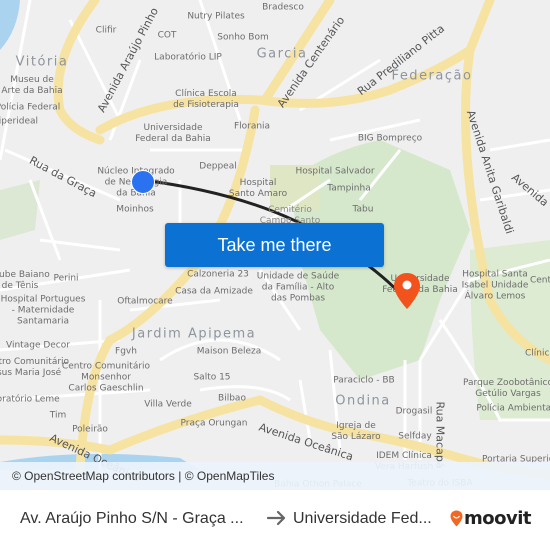 The image size is (550, 550). Describe the element at coordinates (258, 188) in the screenshot. I see `poi-label: Hospital Santo Amaro` at that location.